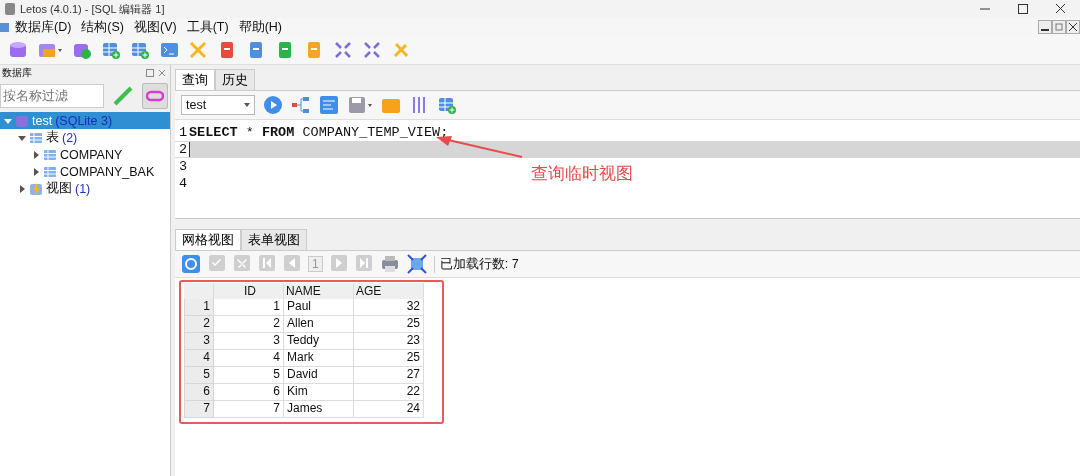 The height and width of the screenshot is (476, 1080). Describe the element at coordinates (43, 27) in the screenshot. I see `menu-item: 数据库(D)` at that location.